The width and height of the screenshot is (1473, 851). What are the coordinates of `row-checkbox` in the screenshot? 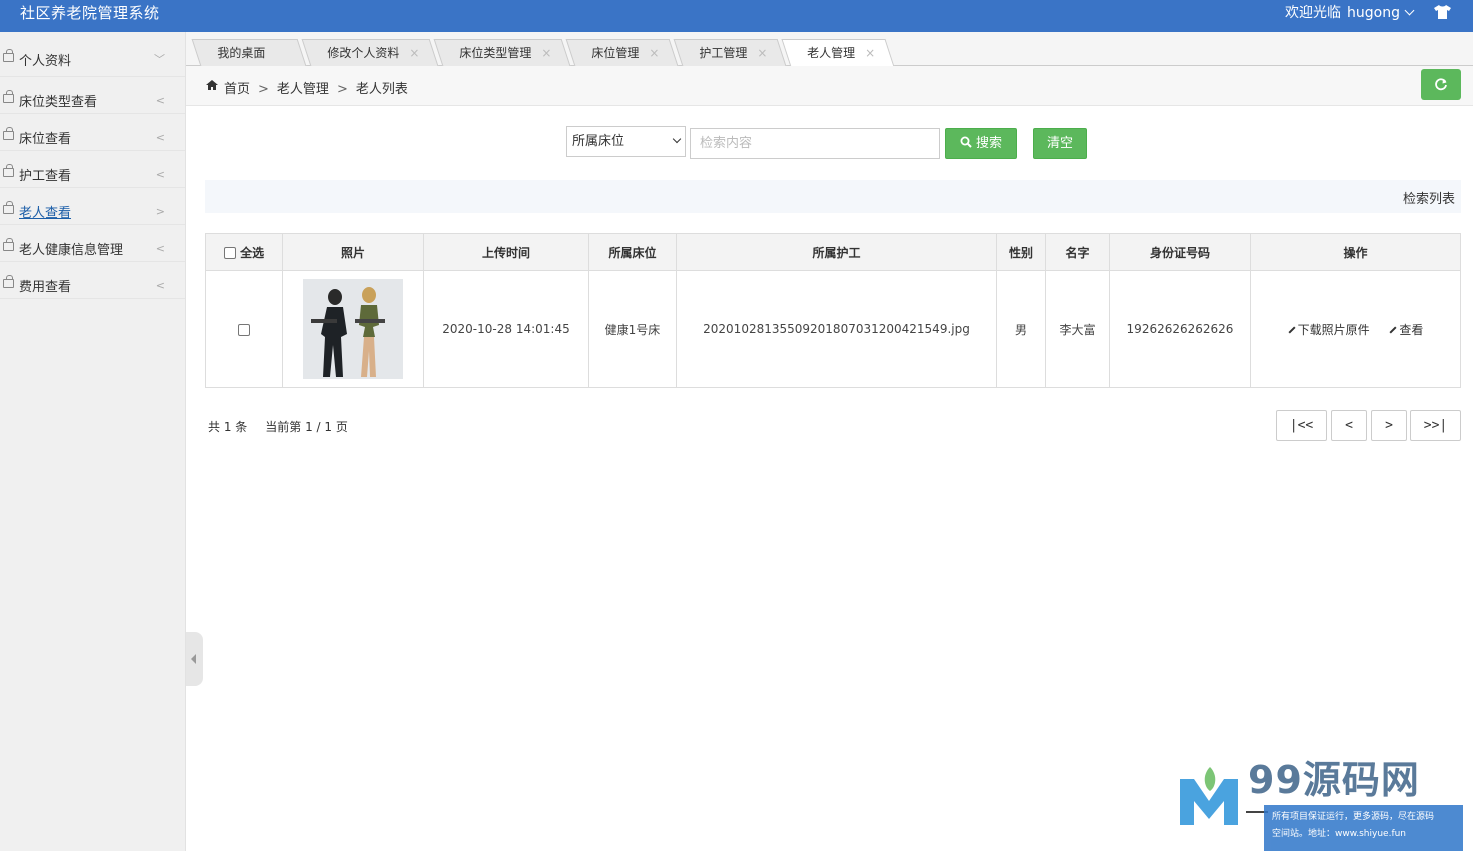 It's located at (244, 329).